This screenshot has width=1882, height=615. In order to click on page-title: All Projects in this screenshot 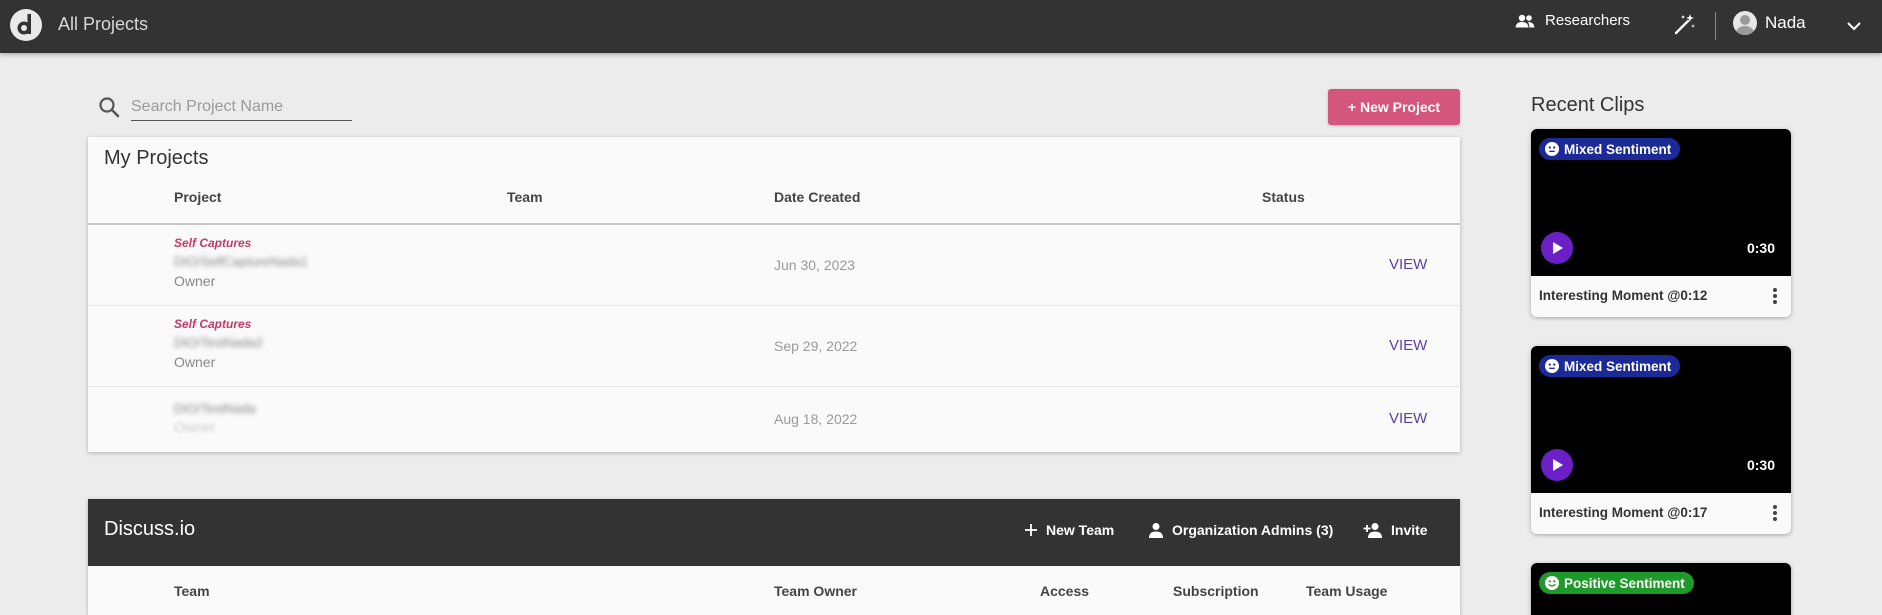, I will do `click(103, 24)`.